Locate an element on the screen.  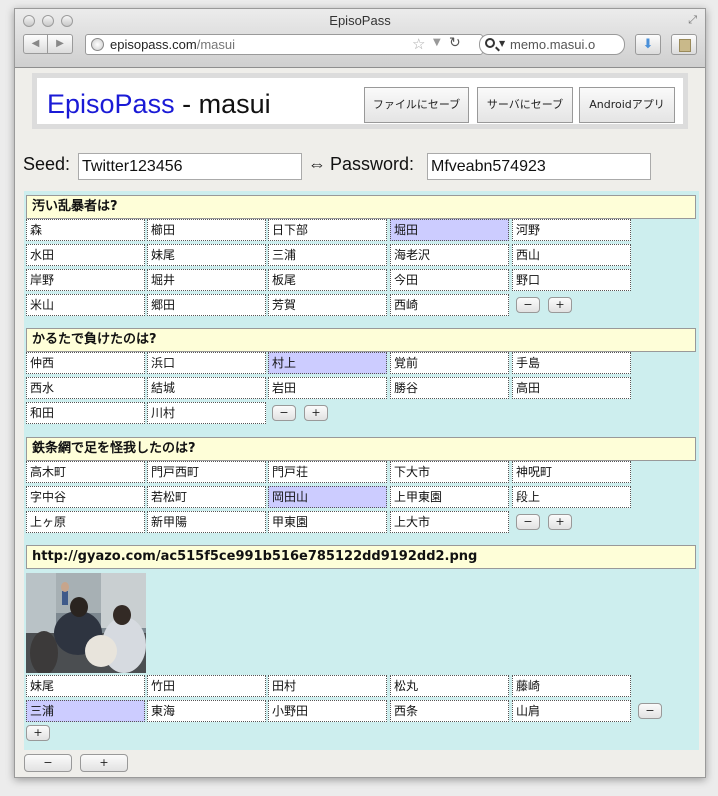
question-image is located at coordinates (86, 623).